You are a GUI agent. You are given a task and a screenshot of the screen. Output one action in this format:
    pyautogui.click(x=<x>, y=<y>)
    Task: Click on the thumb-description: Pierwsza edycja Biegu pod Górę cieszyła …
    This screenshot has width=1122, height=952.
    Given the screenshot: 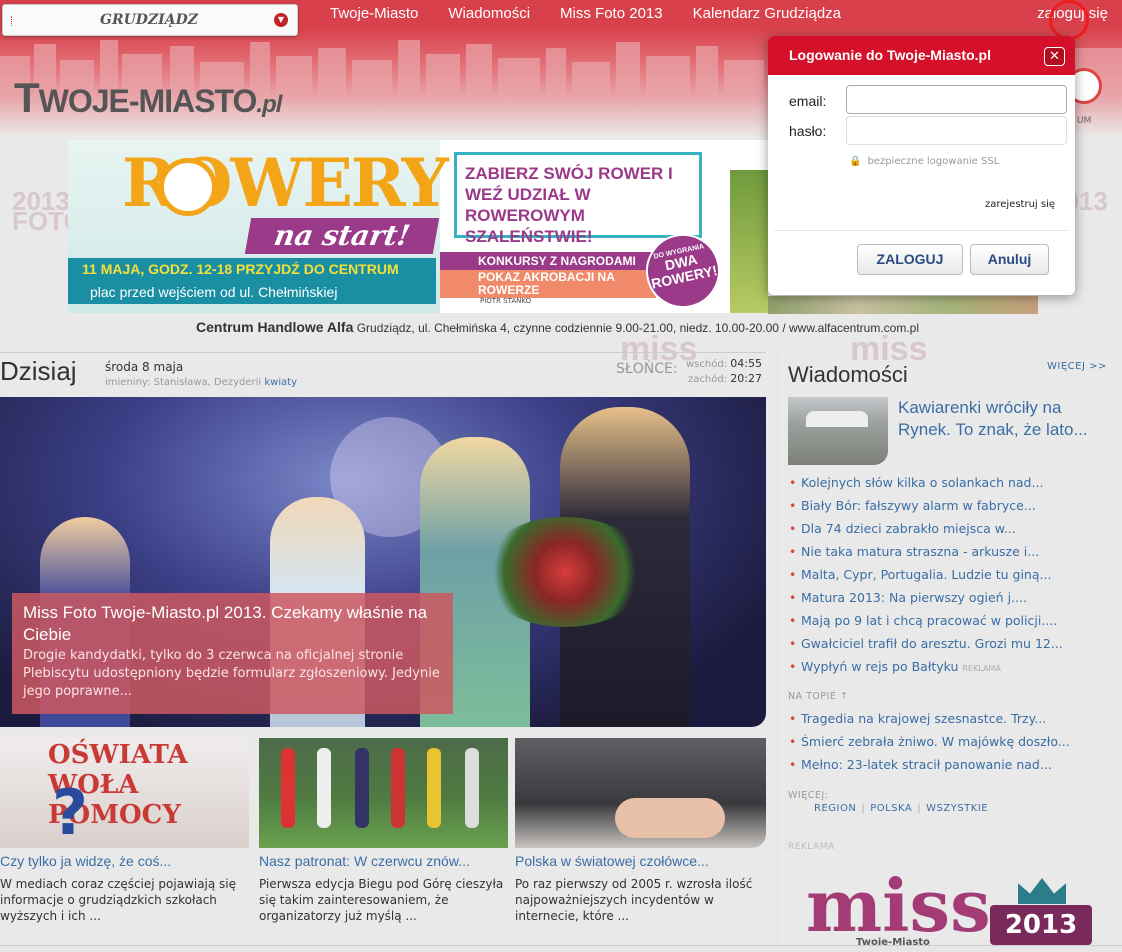 What is the action you would take?
    pyautogui.click(x=381, y=900)
    